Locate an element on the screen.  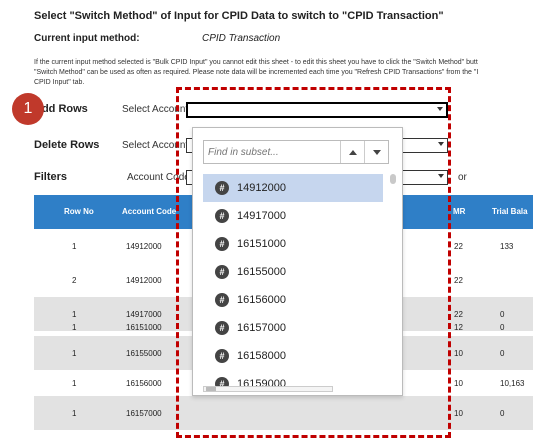
dropdown-item-label: 16151000 is located at coordinates (261, 244).